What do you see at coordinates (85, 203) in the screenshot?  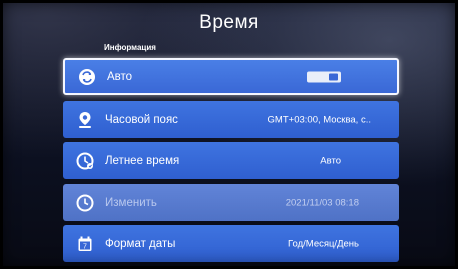 I see `clock-icon` at bounding box center [85, 203].